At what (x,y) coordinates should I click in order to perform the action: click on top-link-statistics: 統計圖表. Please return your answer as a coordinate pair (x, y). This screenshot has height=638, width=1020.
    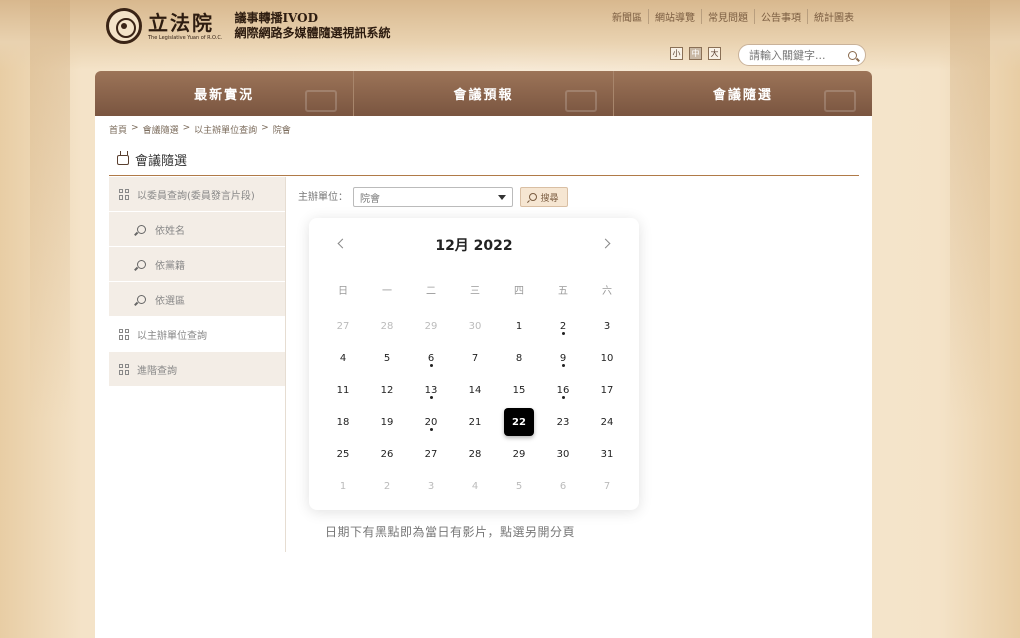
    Looking at the image, I should click on (833, 16).